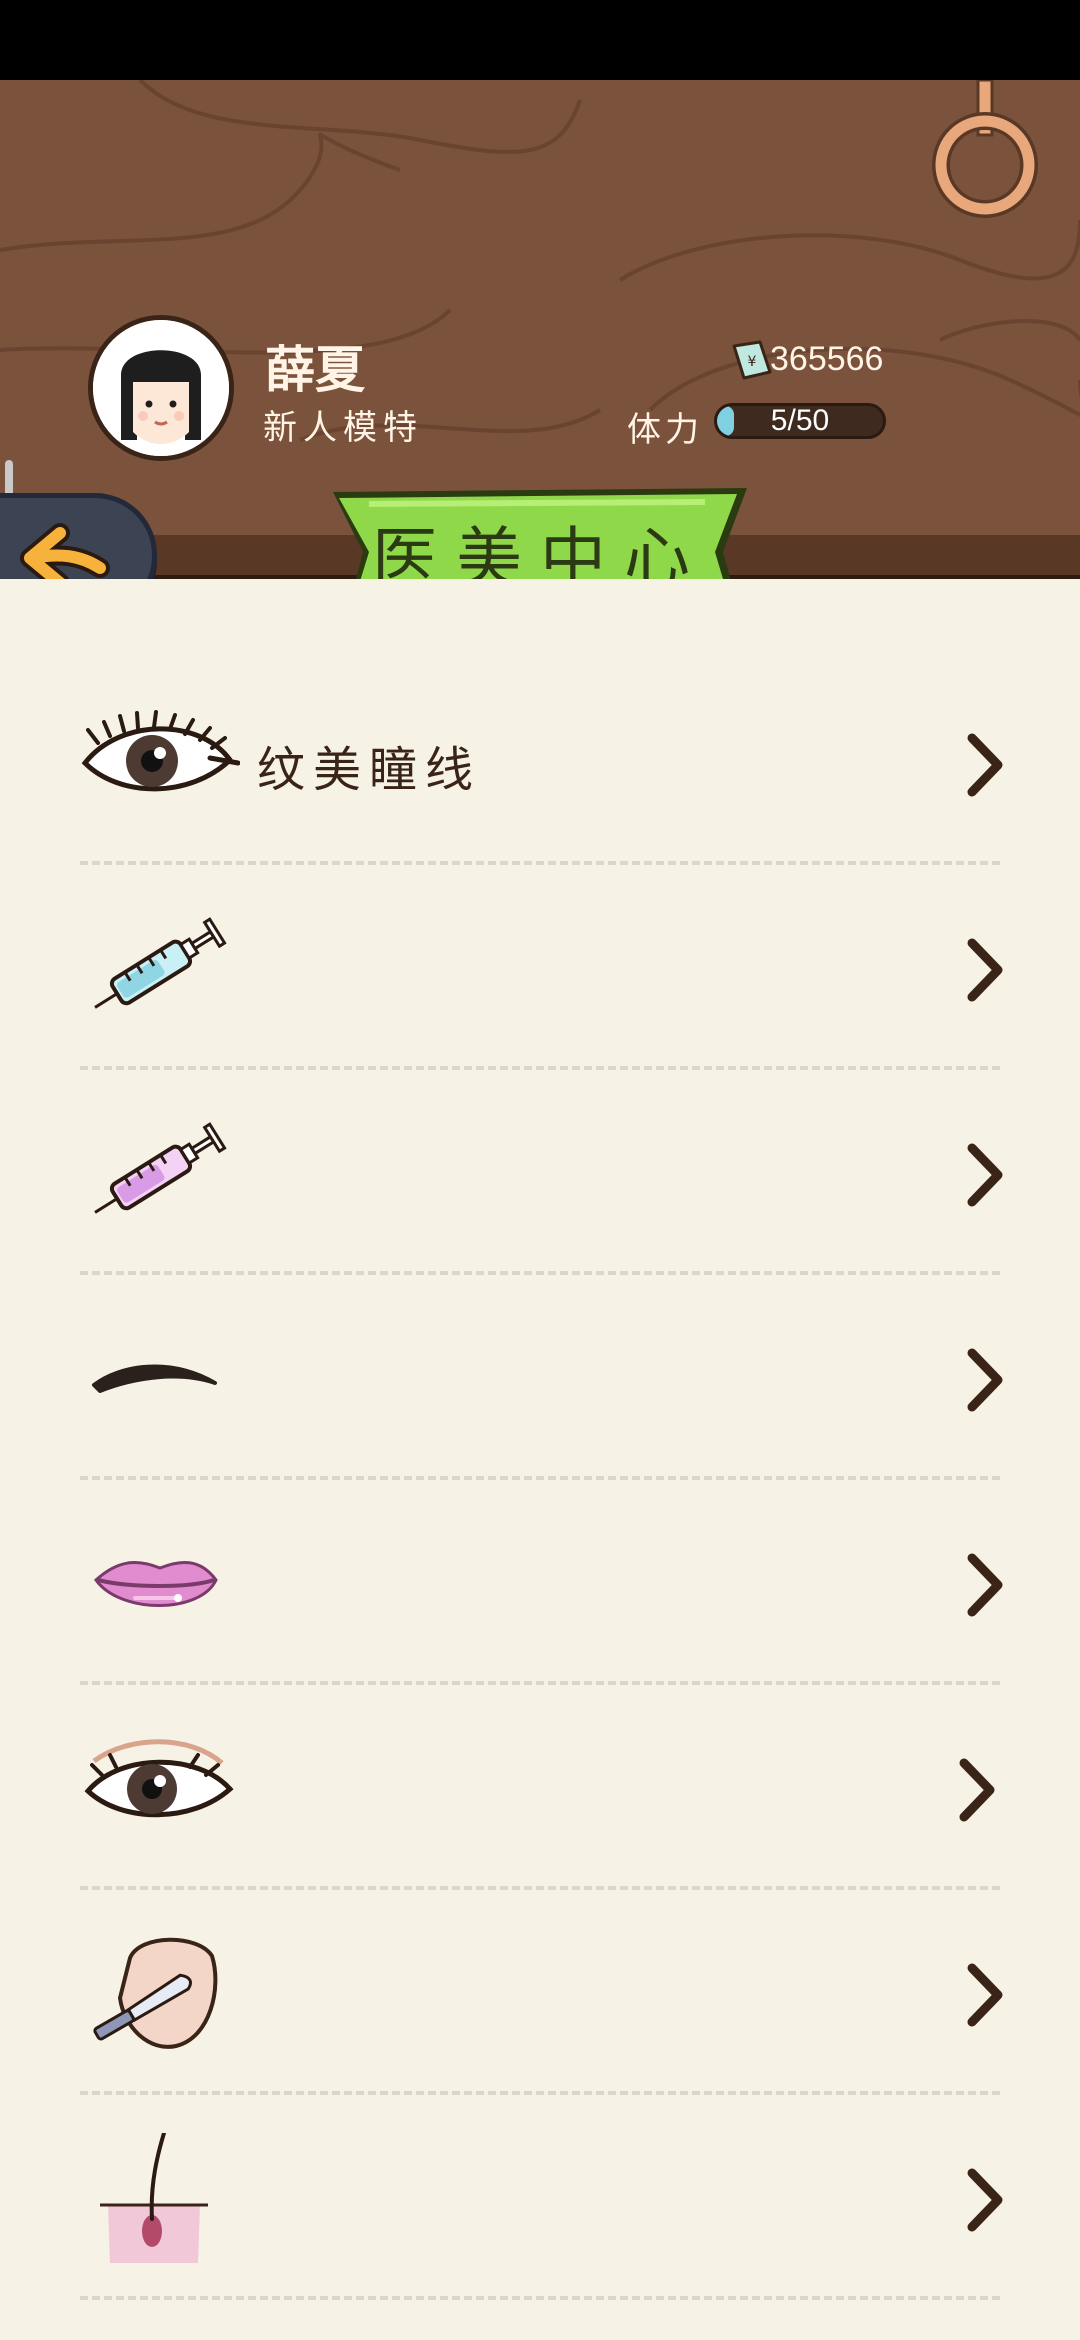 The width and height of the screenshot is (1080, 2340). What do you see at coordinates (540, 2298) in the screenshot?
I see `row-divider` at bounding box center [540, 2298].